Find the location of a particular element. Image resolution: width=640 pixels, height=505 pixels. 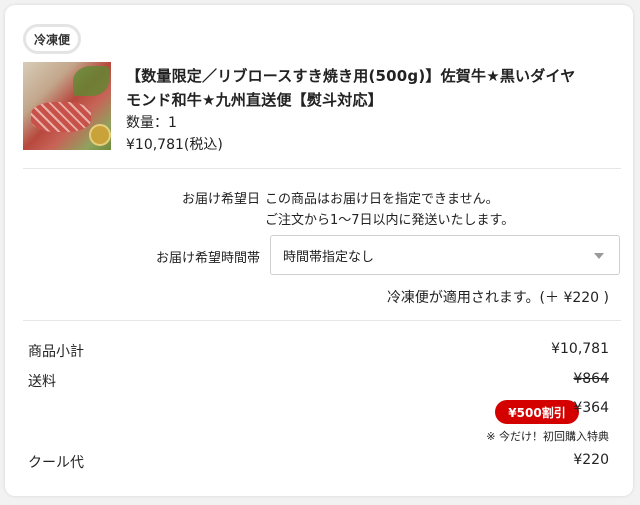

shipping-original-price: ¥864 is located at coordinates (591, 379).